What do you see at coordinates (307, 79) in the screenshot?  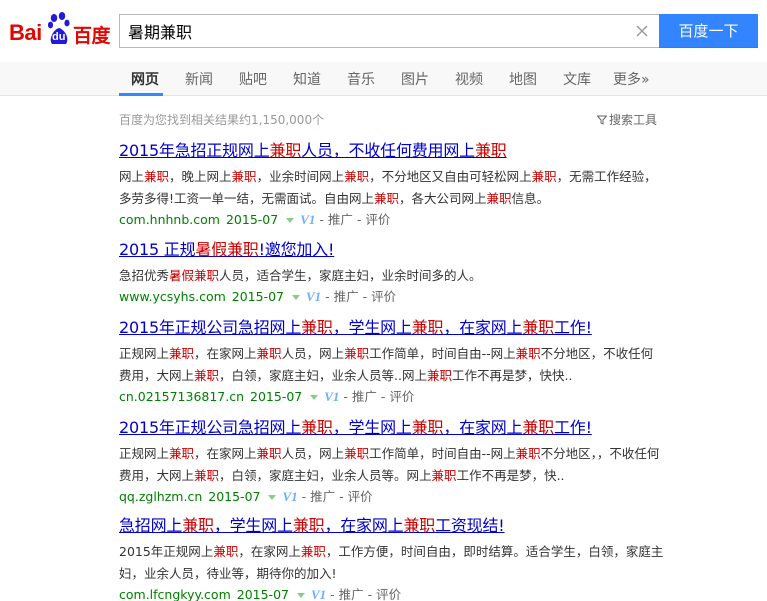 I see `tab-zhidao: 知道` at bounding box center [307, 79].